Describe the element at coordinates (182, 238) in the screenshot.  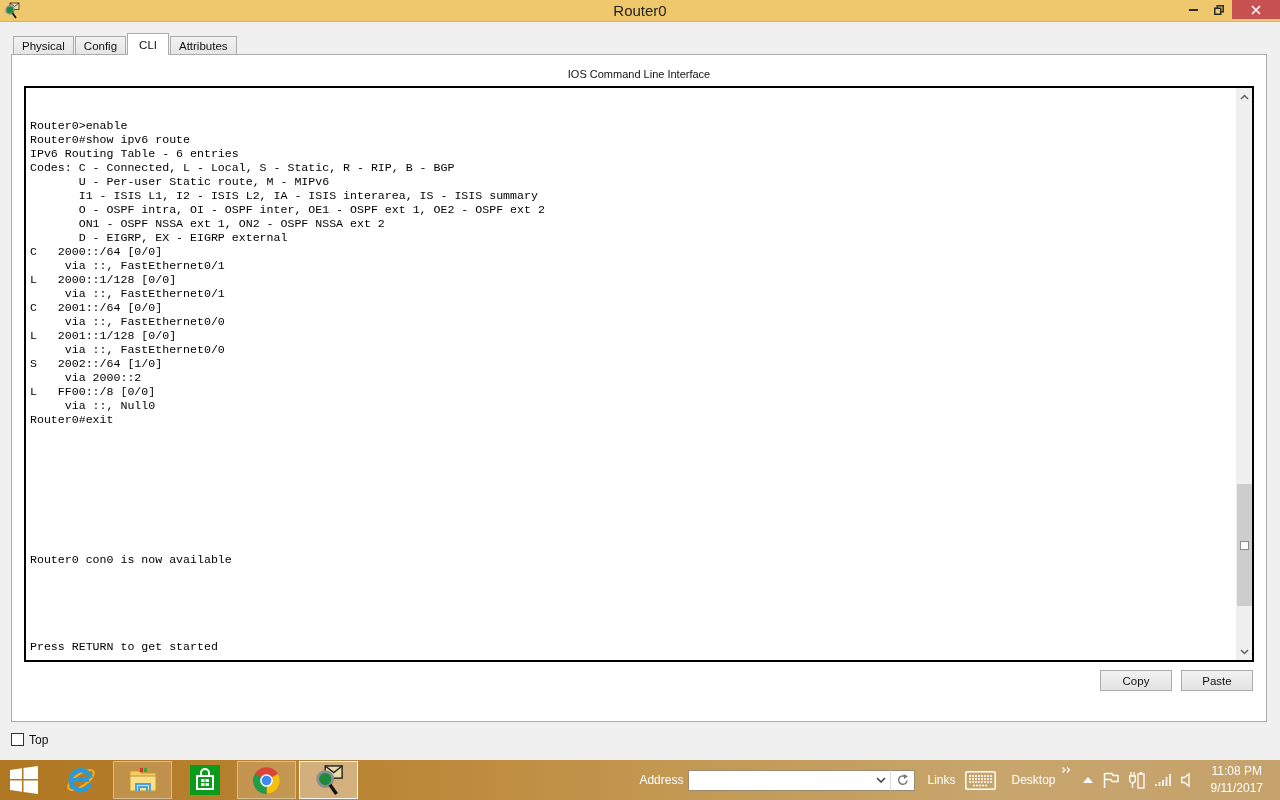
I see `terminal-line: D - EIGRP, EX - EIGRP external` at that location.